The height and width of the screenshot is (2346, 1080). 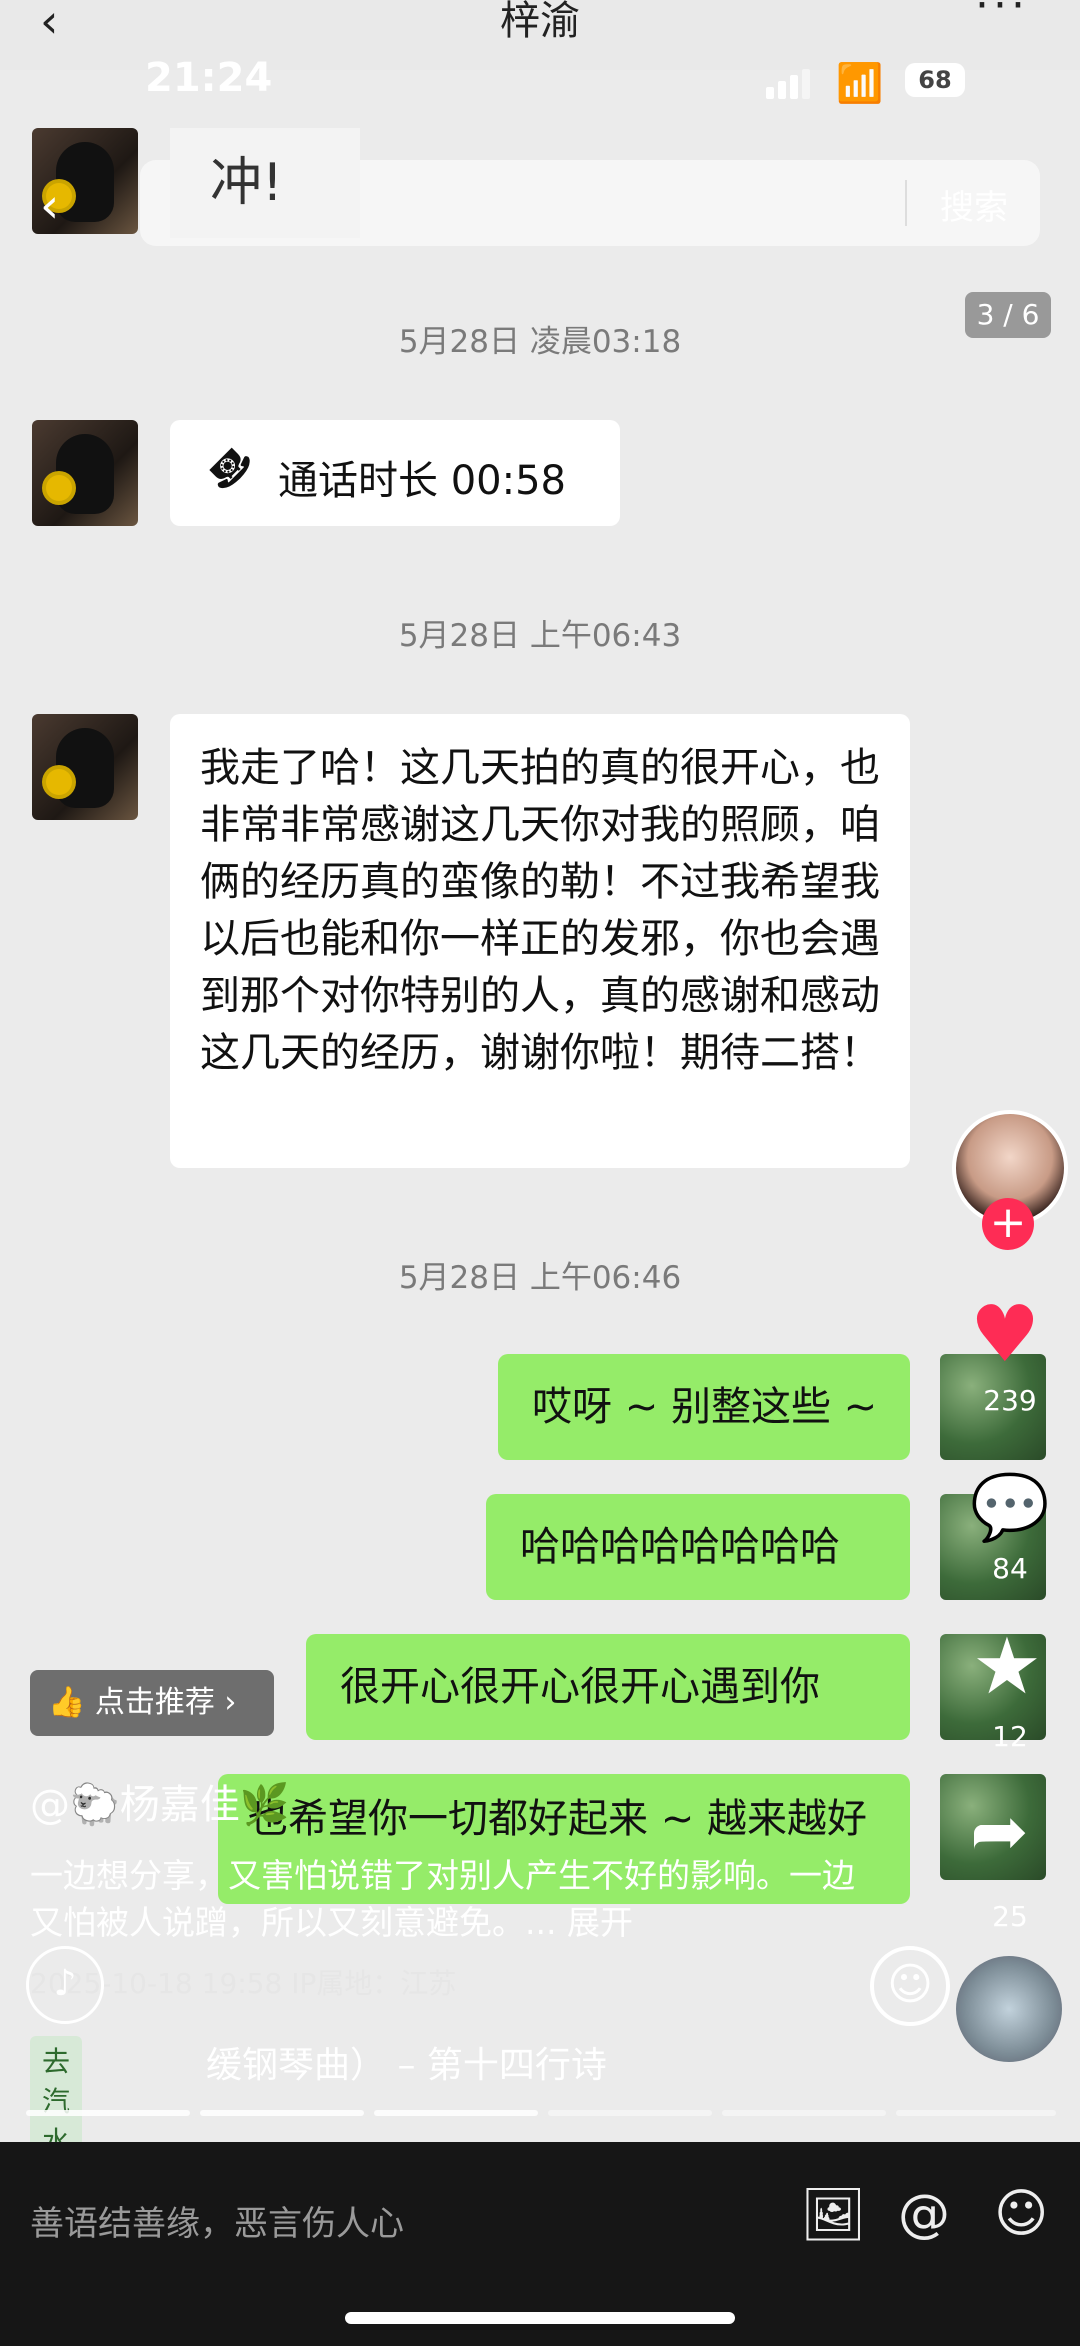 What do you see at coordinates (1007, 1667) in the screenshot?
I see `favorite-icon: ★` at bounding box center [1007, 1667].